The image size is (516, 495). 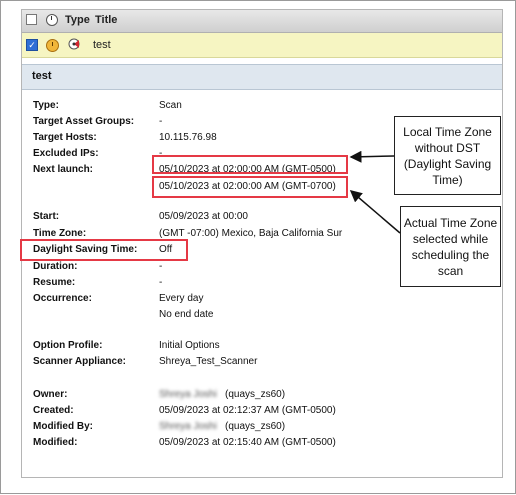 I want to click on detail-title: test, so click(x=42, y=76).